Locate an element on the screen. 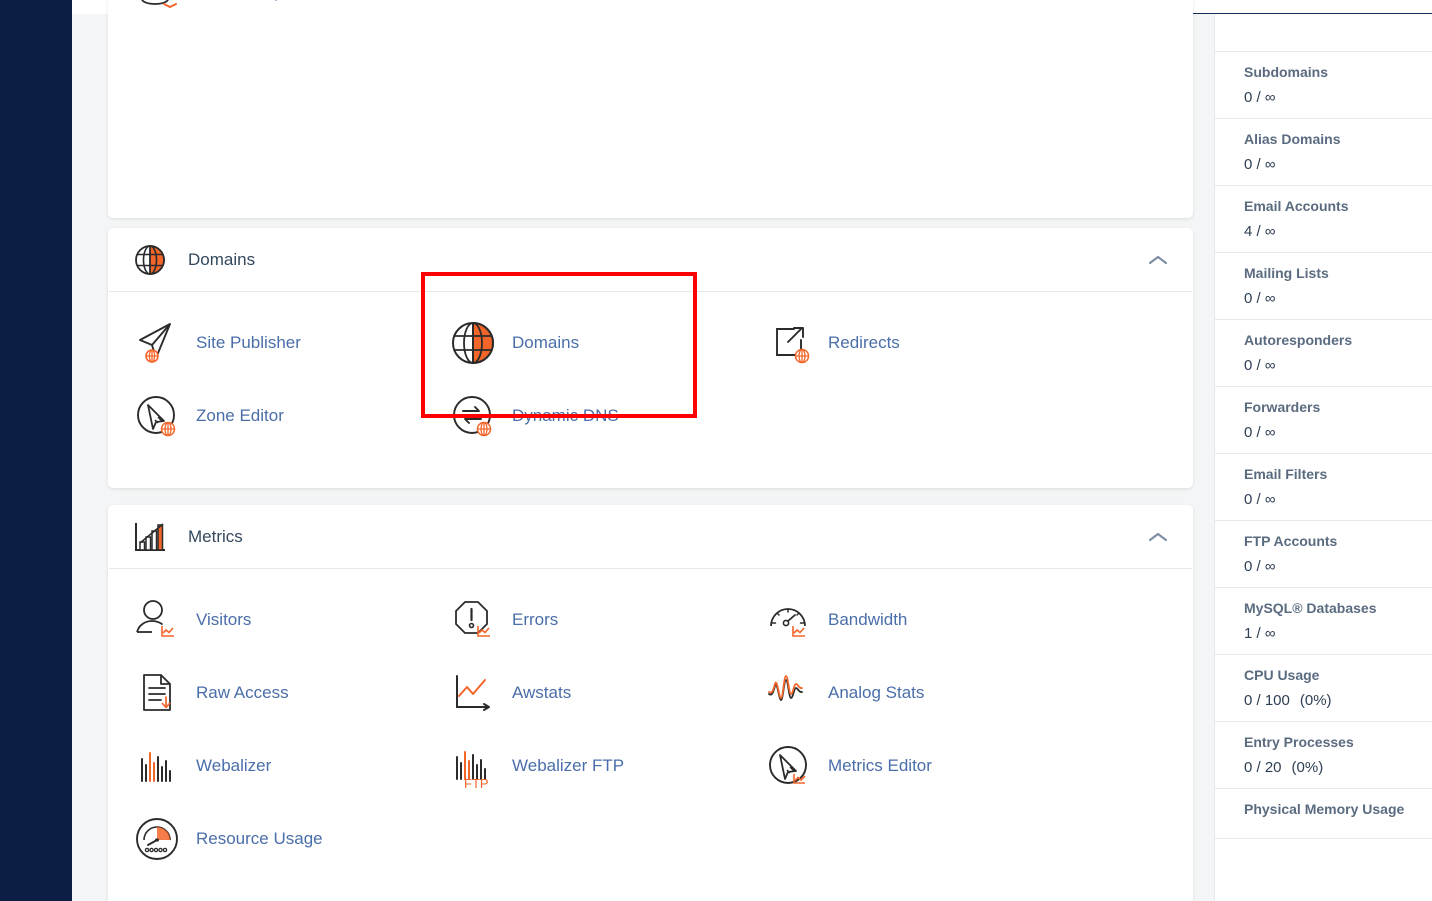  stat-row-email-accounts: Email Accounts 4 / ∞ is located at coordinates (1323, 219).